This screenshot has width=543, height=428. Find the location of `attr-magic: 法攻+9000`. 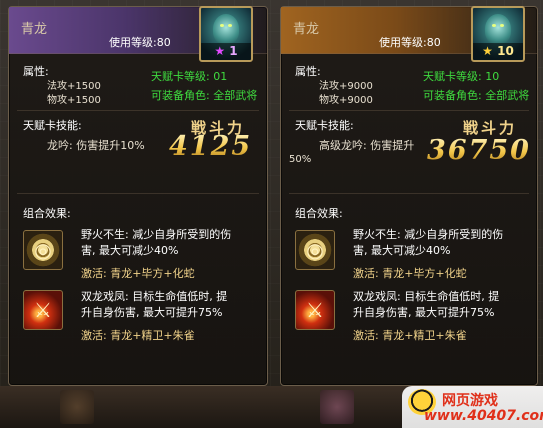

attr-magic: 法攻+9000 is located at coordinates (346, 86).